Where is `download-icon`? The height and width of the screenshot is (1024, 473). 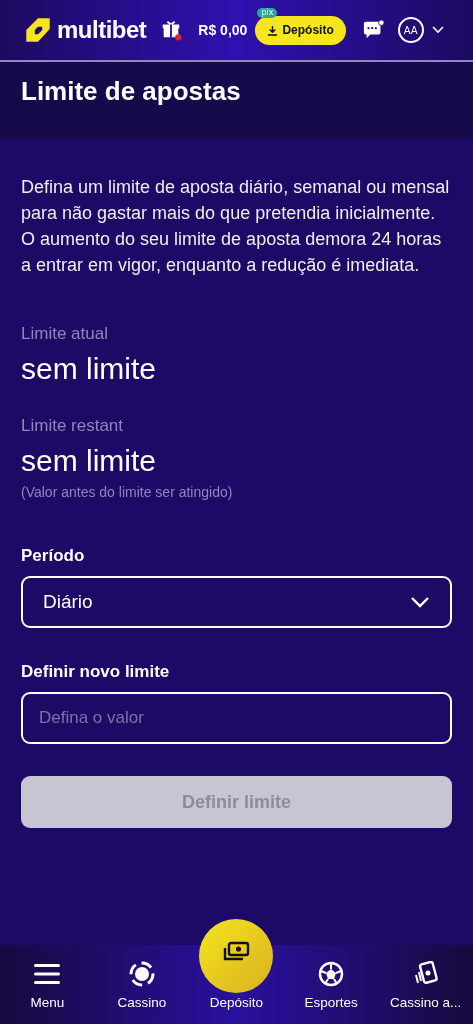 download-icon is located at coordinates (273, 30).